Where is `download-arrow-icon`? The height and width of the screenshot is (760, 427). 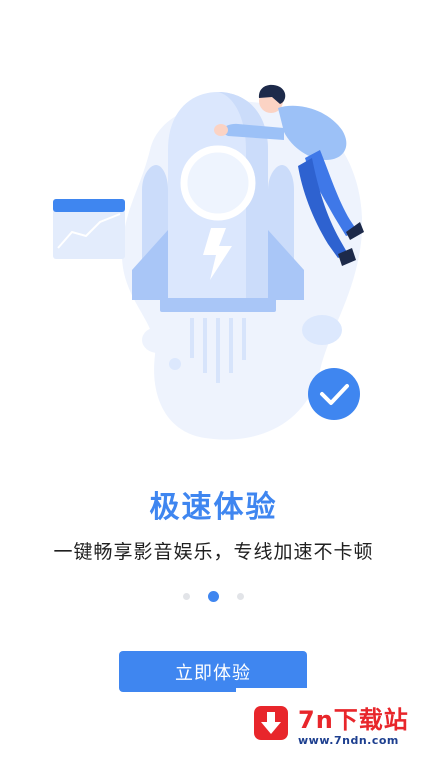
download-arrow-icon is located at coordinates (271, 723).